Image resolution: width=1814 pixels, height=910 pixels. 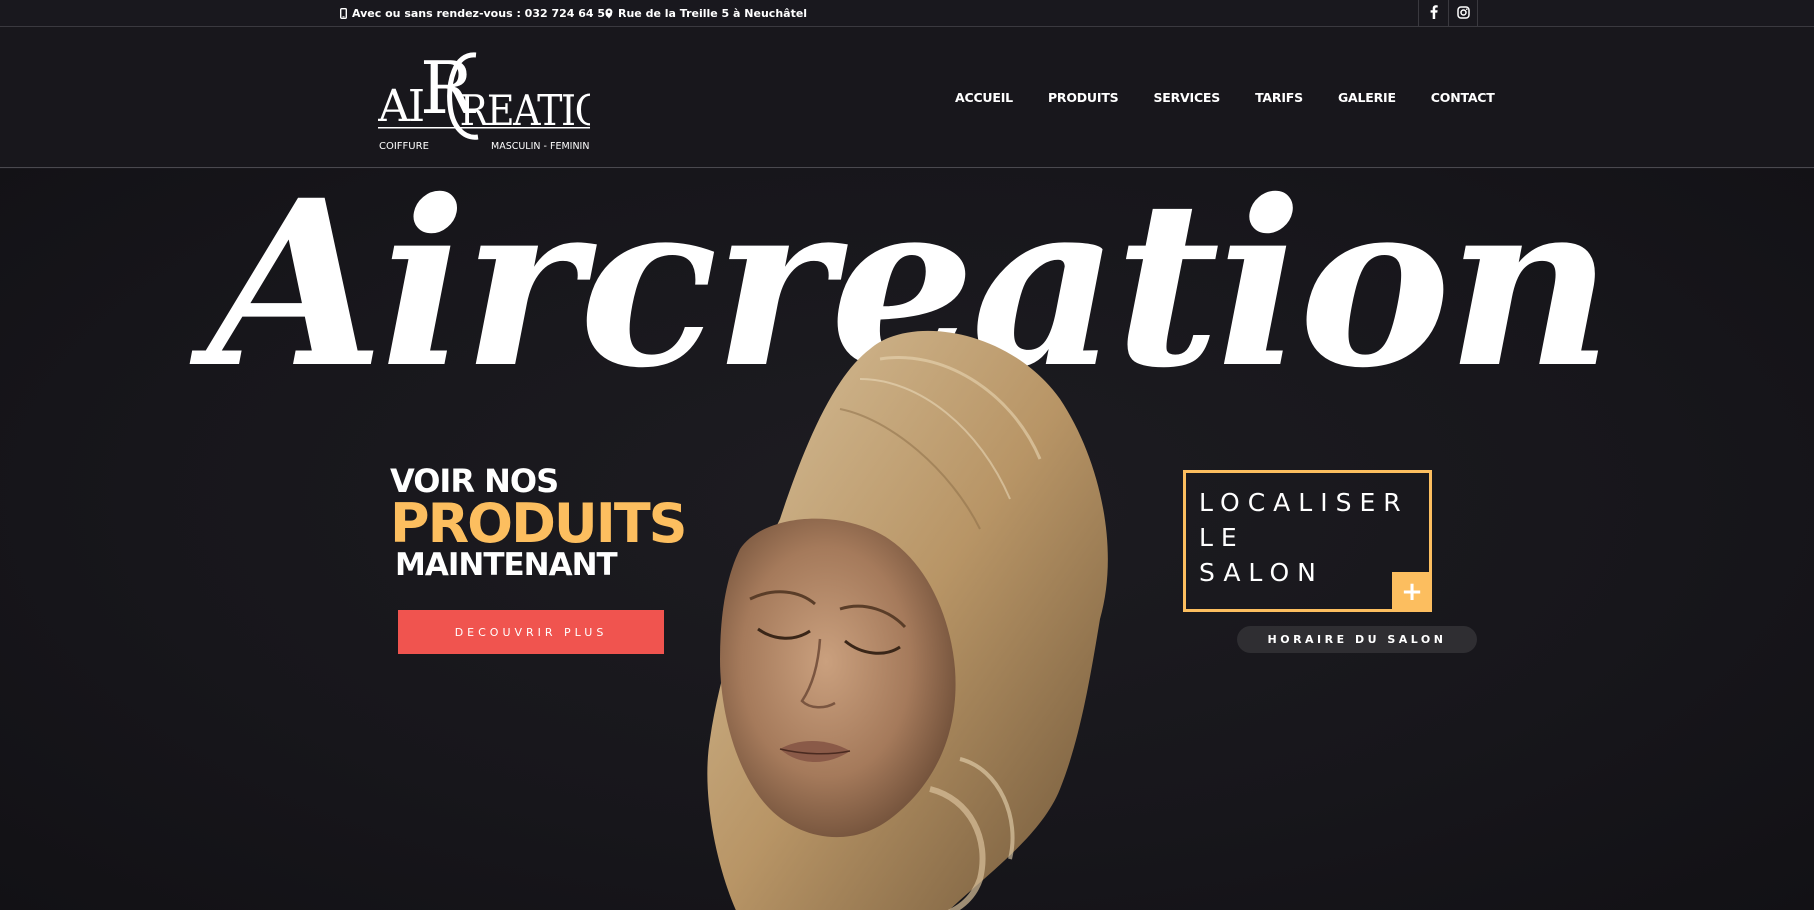 I want to click on instagram-icon, so click(x=1463, y=13).